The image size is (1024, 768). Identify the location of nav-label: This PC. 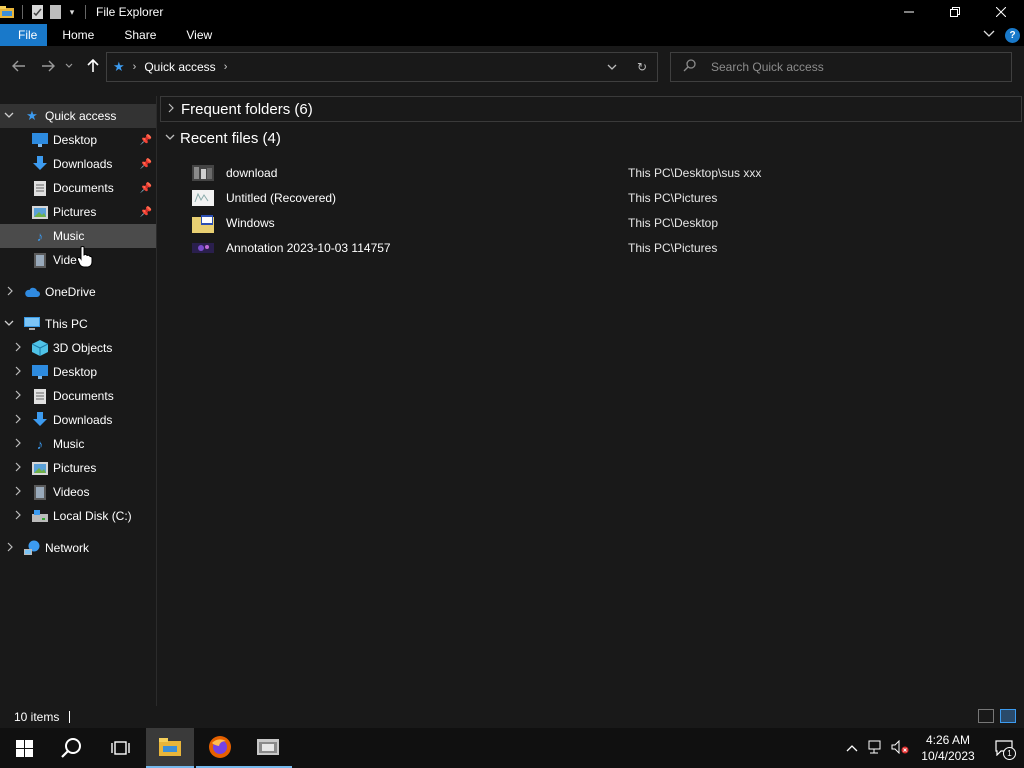
(66, 324).